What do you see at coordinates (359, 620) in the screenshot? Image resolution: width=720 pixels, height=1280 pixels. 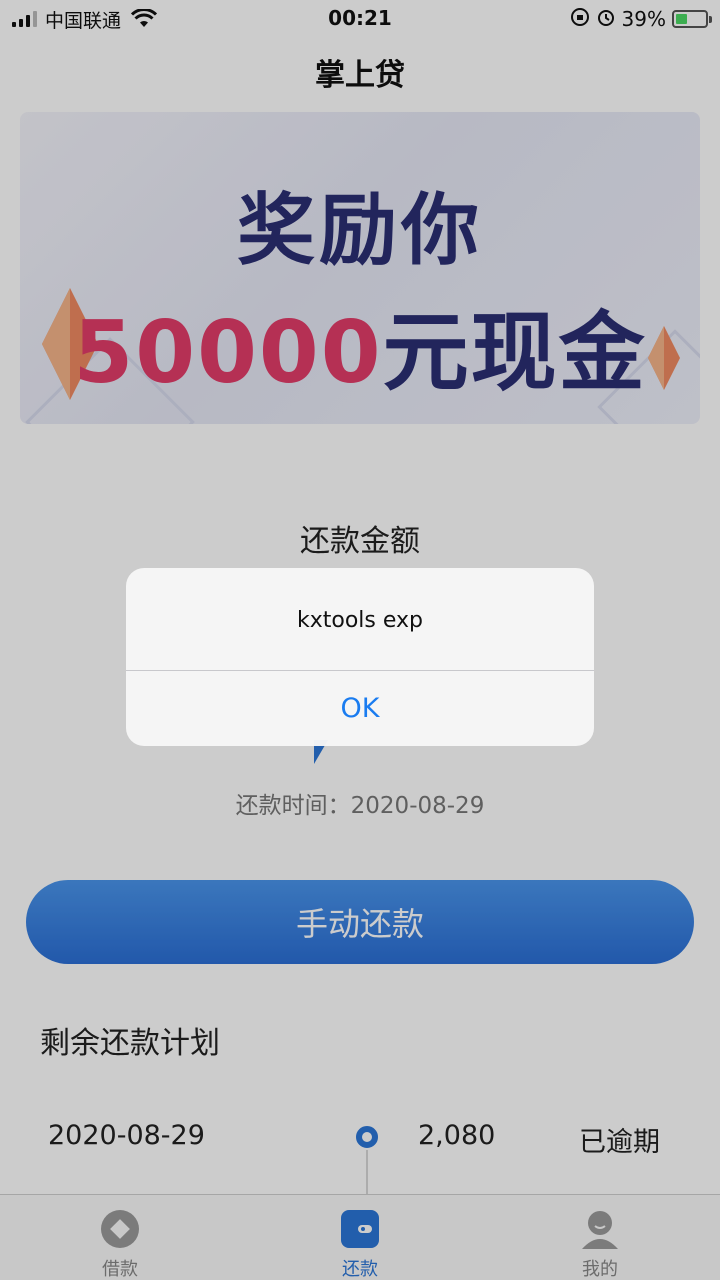 I see `alert-message: kxtools exp` at bounding box center [359, 620].